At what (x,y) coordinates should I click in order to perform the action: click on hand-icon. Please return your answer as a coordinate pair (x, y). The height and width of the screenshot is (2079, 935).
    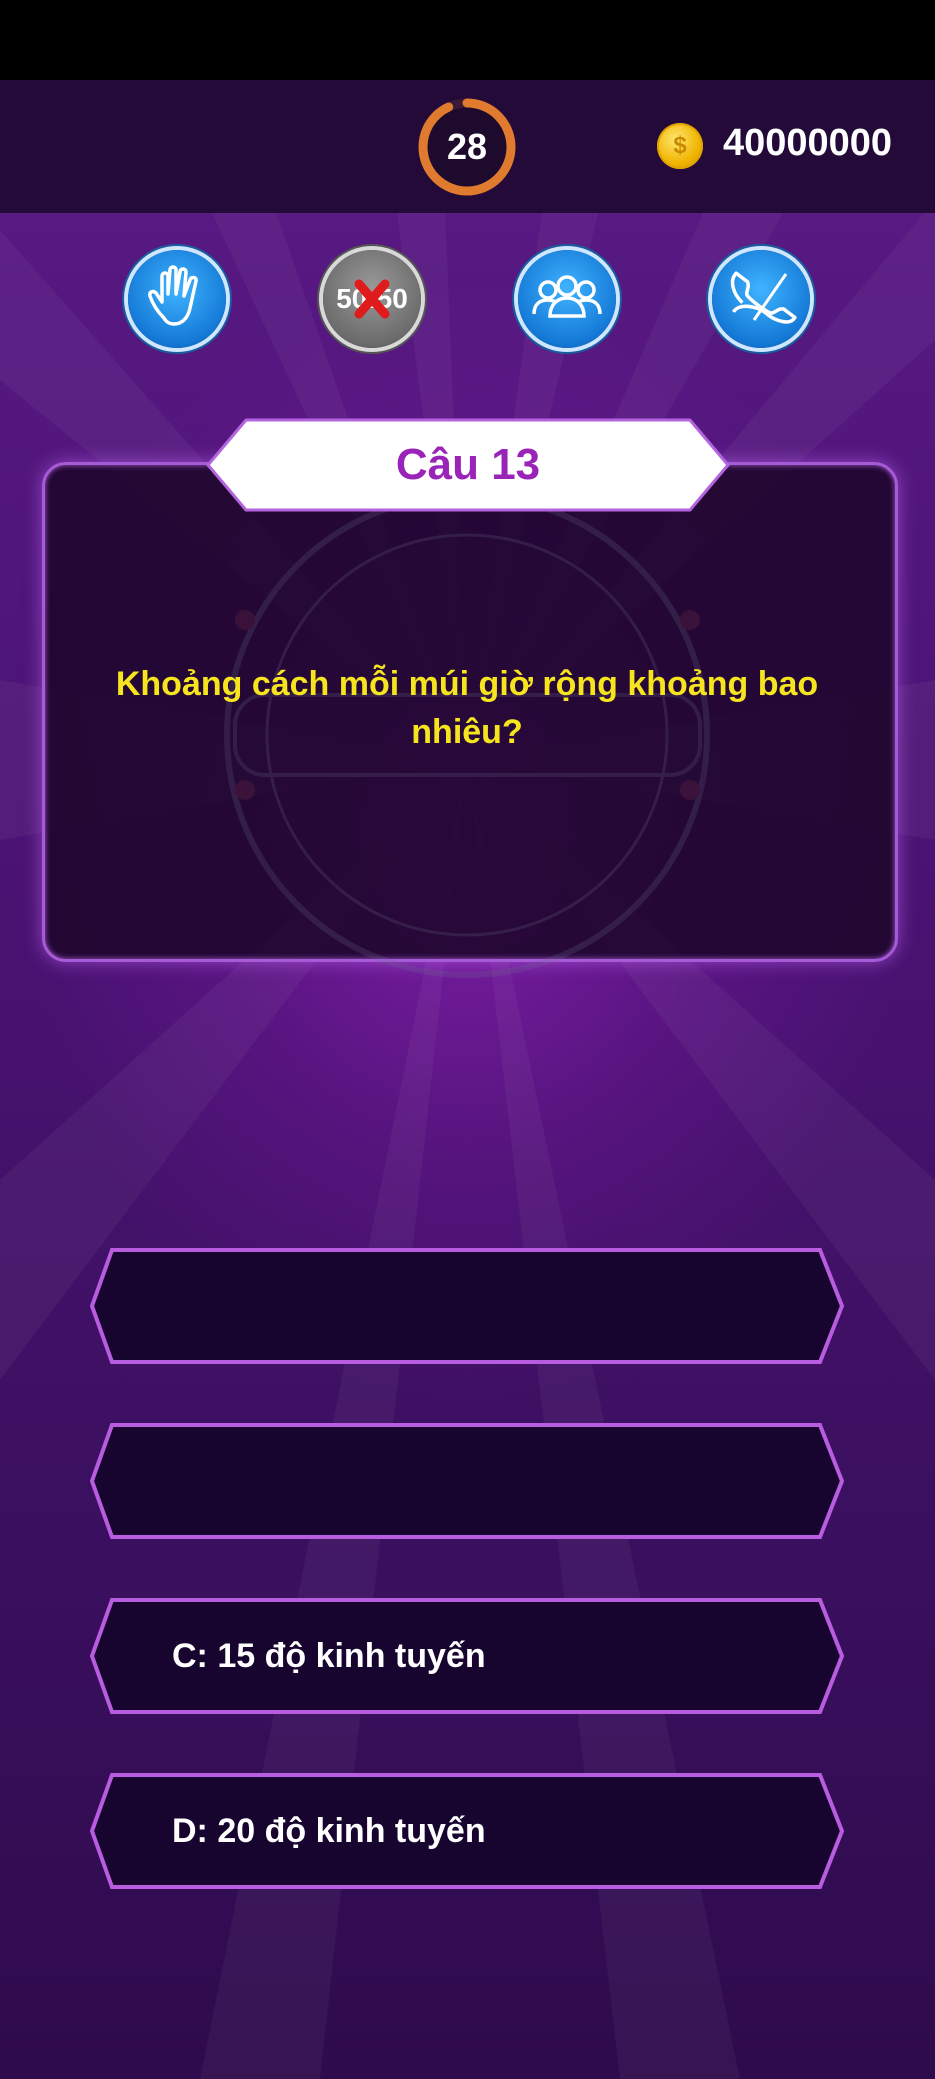
    Looking at the image, I should click on (173, 295).